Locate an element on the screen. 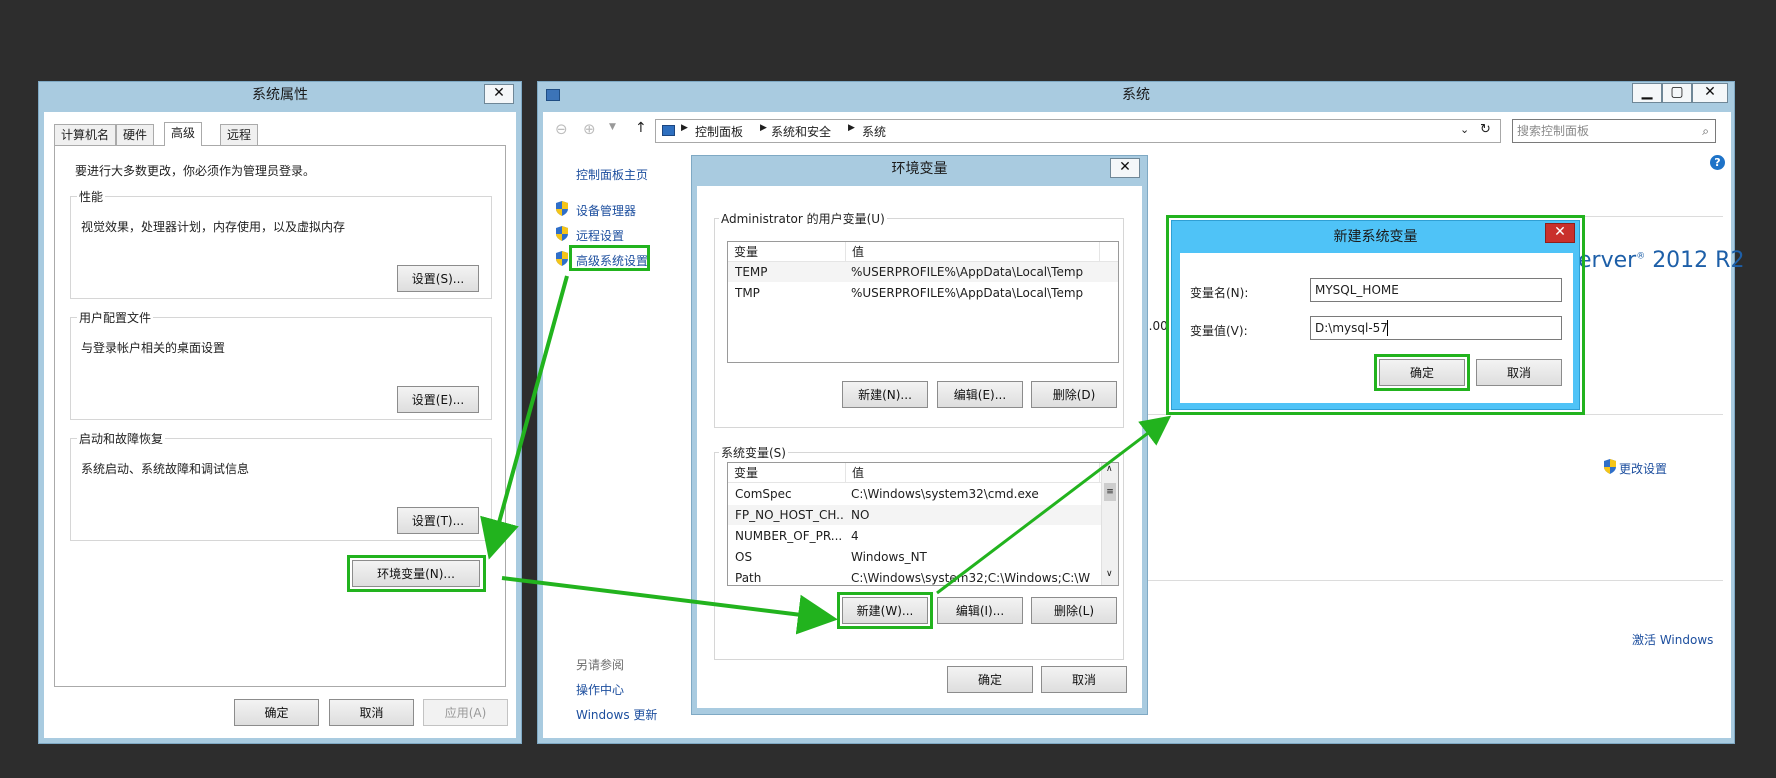 This screenshot has height=778, width=1776. tab-advanced: 高级 is located at coordinates (183, 134).